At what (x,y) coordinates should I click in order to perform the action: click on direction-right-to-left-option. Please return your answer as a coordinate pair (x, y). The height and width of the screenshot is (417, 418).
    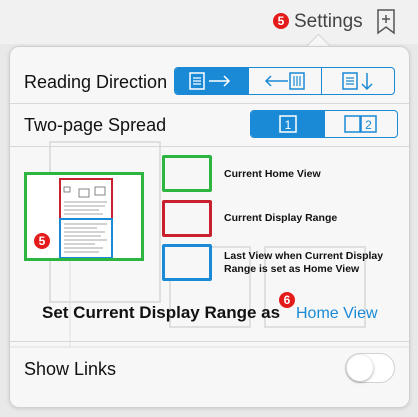
    Looking at the image, I should click on (284, 81).